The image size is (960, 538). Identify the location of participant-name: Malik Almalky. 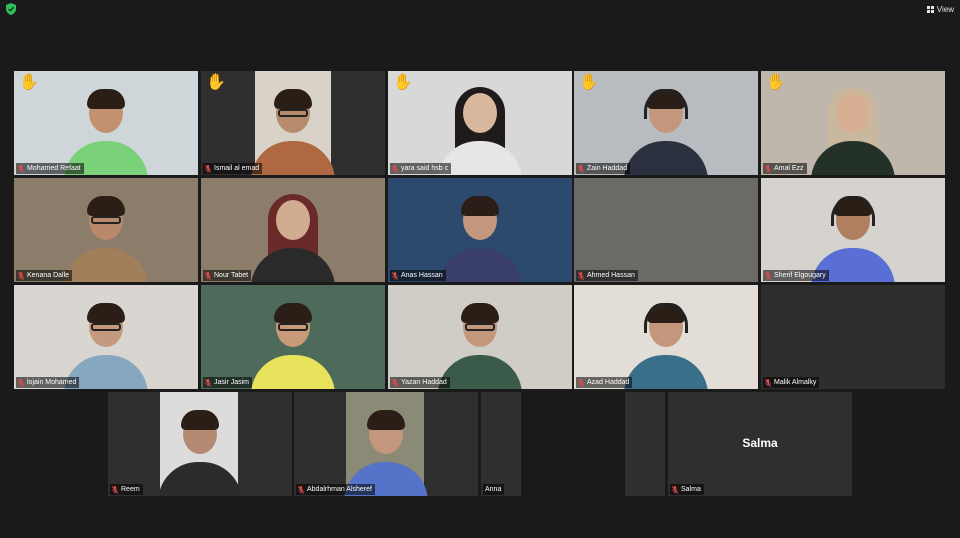
(795, 382).